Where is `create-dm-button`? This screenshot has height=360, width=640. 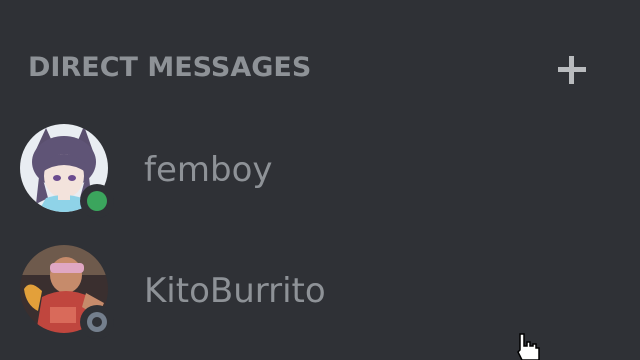
create-dm-button is located at coordinates (572, 70).